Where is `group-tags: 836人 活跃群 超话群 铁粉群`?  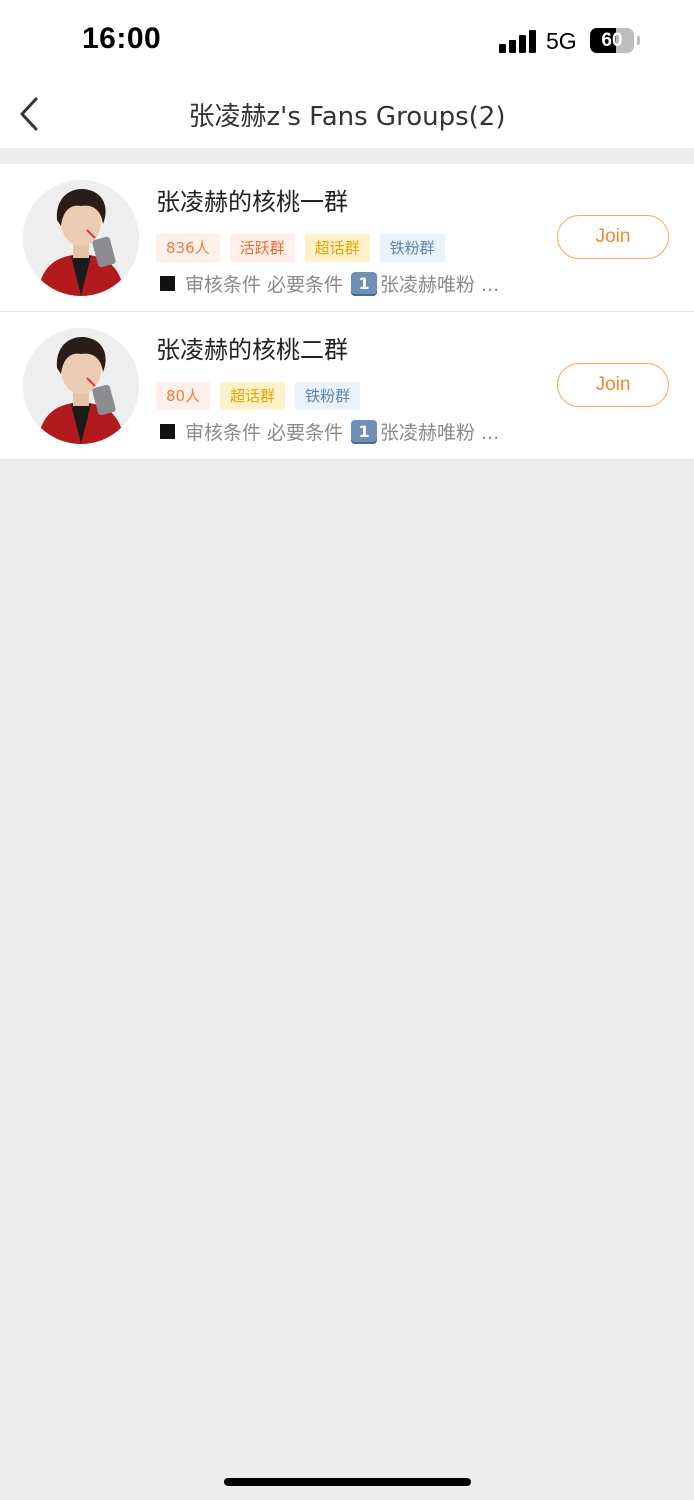
group-tags: 836人 活跃群 超话群 铁粉群 is located at coordinates (300, 248).